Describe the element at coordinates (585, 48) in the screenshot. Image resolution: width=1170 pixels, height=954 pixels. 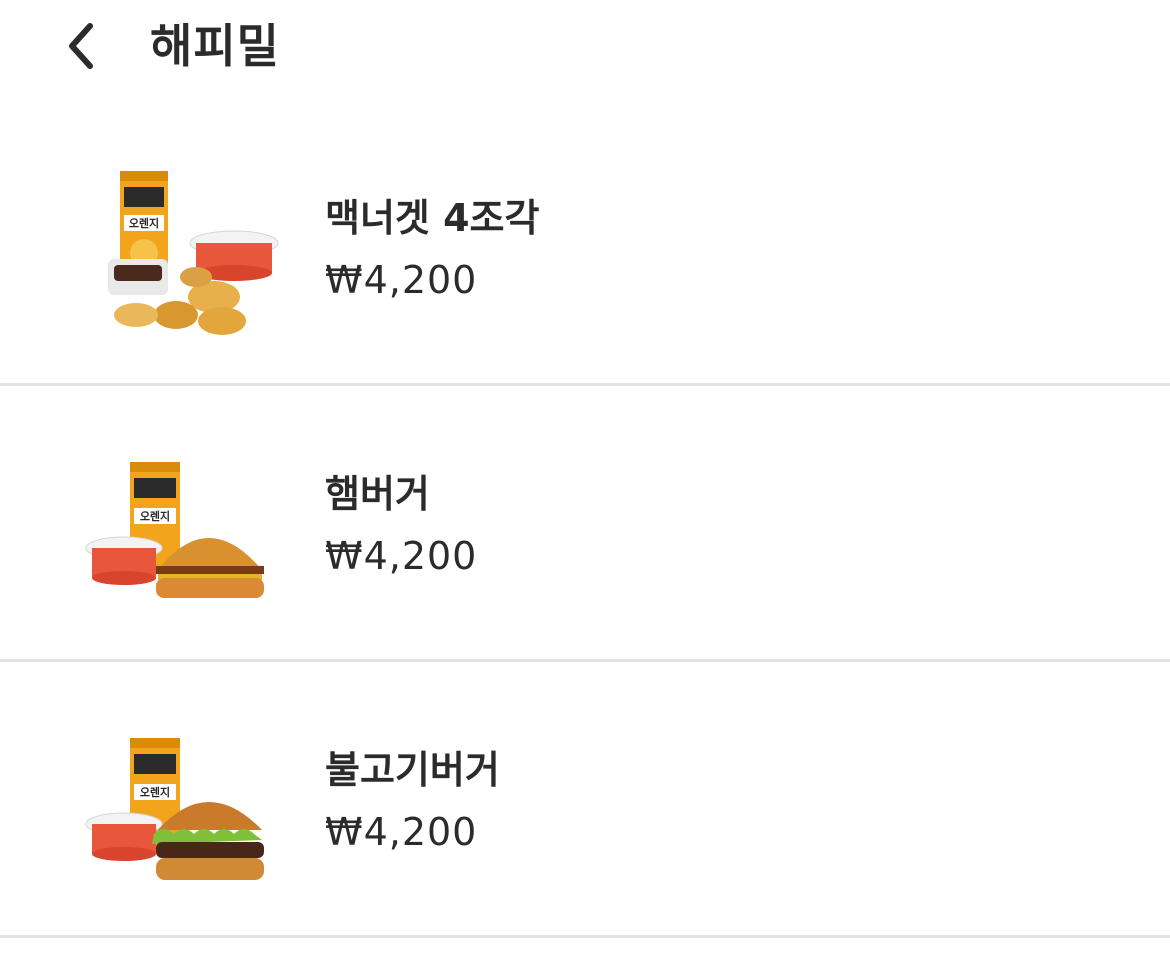
I see `header: 해피밀` at that location.